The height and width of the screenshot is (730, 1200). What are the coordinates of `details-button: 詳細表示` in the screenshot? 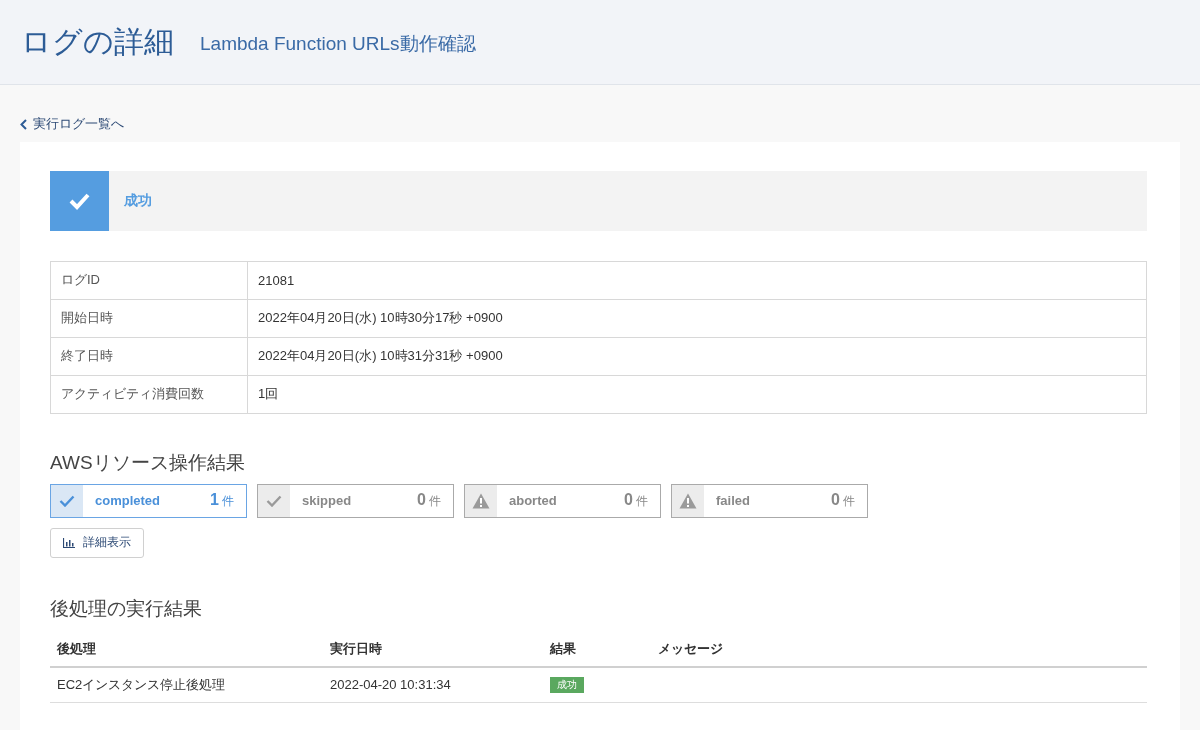 It's located at (97, 542).